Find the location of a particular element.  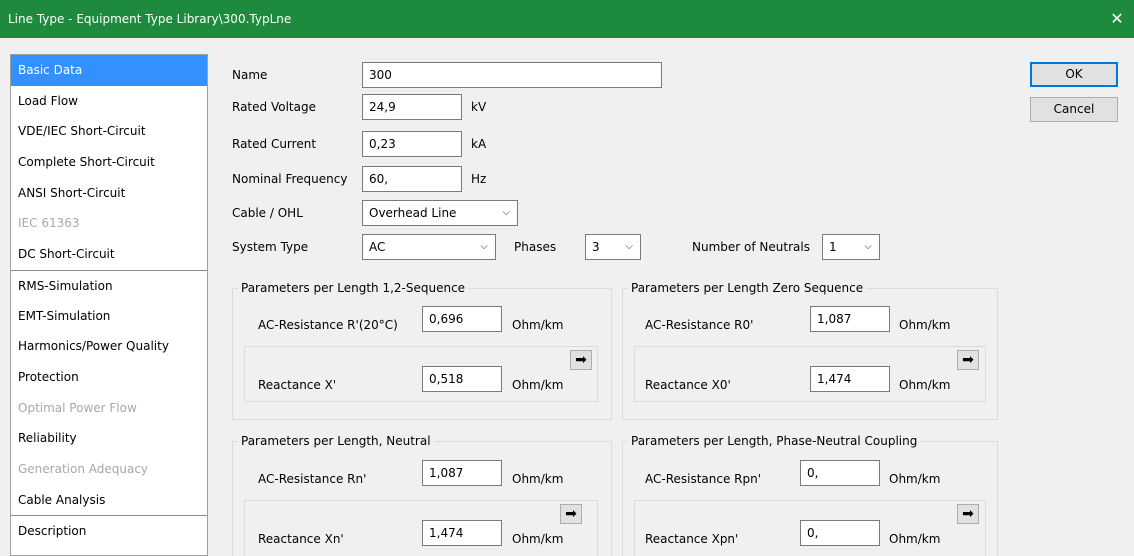

coupling-resistance-field: 0, is located at coordinates (840, 473).